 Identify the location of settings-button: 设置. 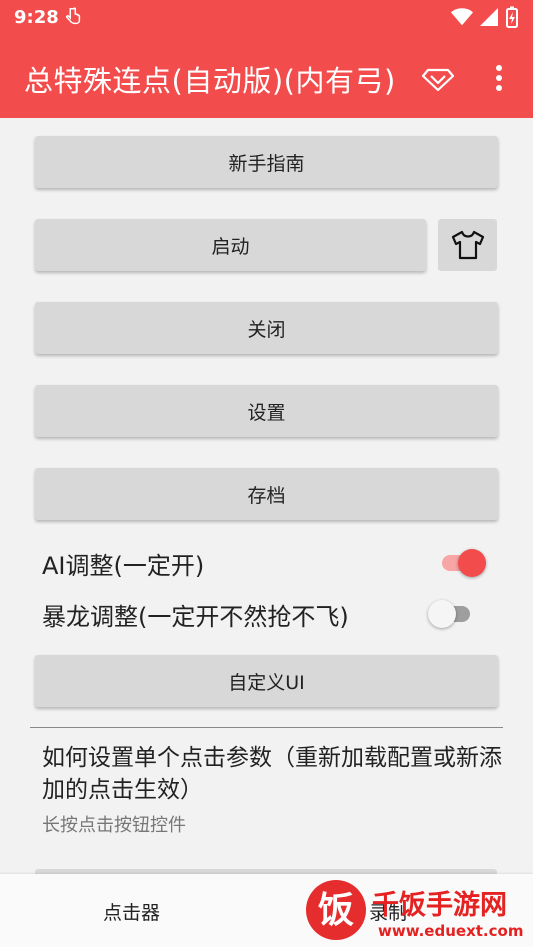
(266, 411).